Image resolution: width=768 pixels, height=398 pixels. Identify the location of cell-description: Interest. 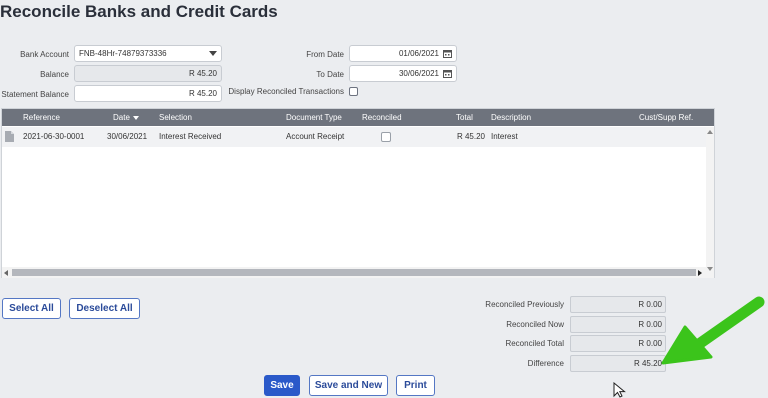
(504, 136).